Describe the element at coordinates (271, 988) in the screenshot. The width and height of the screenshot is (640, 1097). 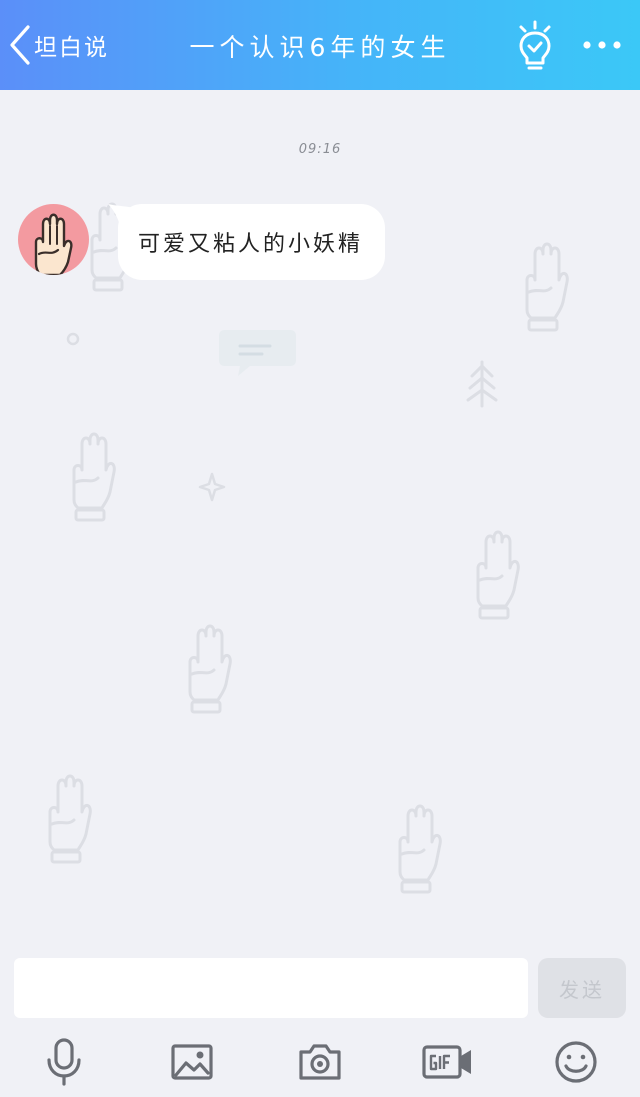
I see `message-input` at that location.